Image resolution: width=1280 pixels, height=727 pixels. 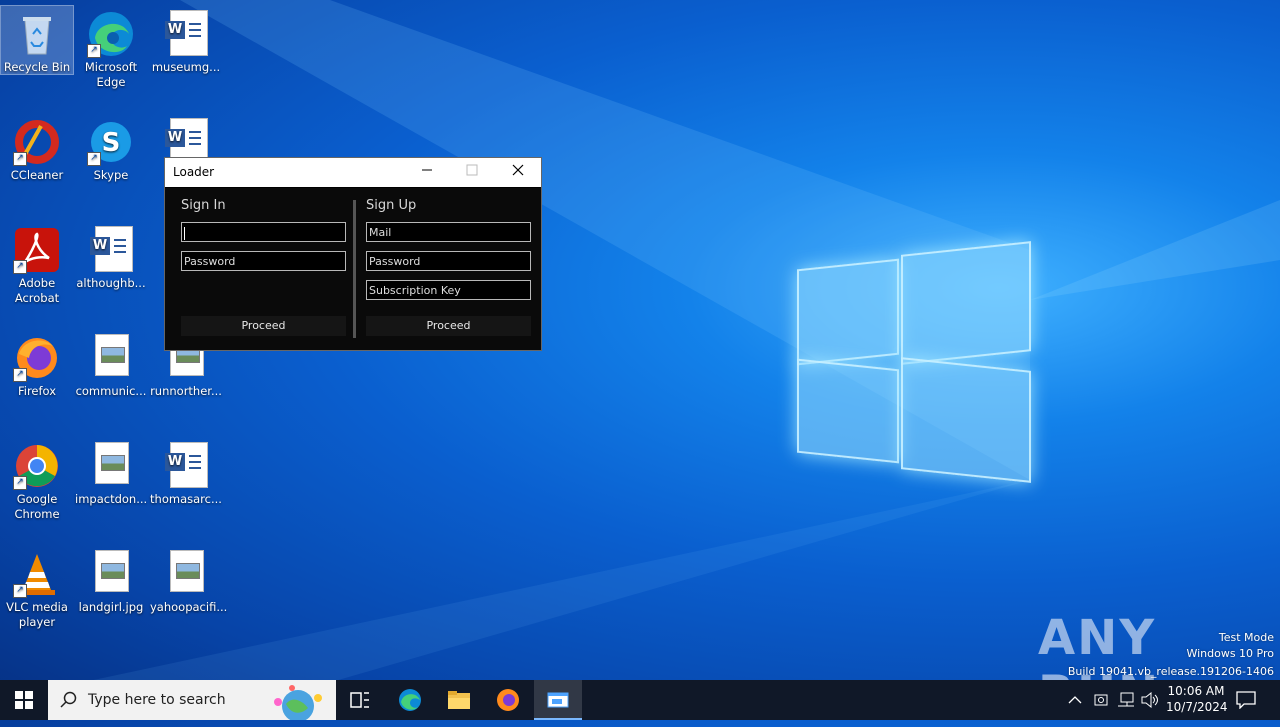 I want to click on desktop-icon-label: Adobe Acrobat, so click(x=37, y=290).